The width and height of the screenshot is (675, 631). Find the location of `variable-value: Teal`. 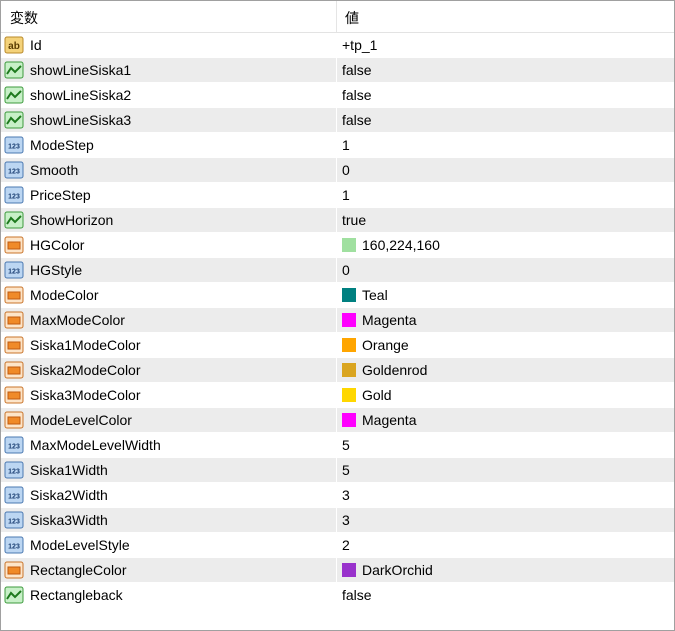

variable-value: Teal is located at coordinates (365, 295).